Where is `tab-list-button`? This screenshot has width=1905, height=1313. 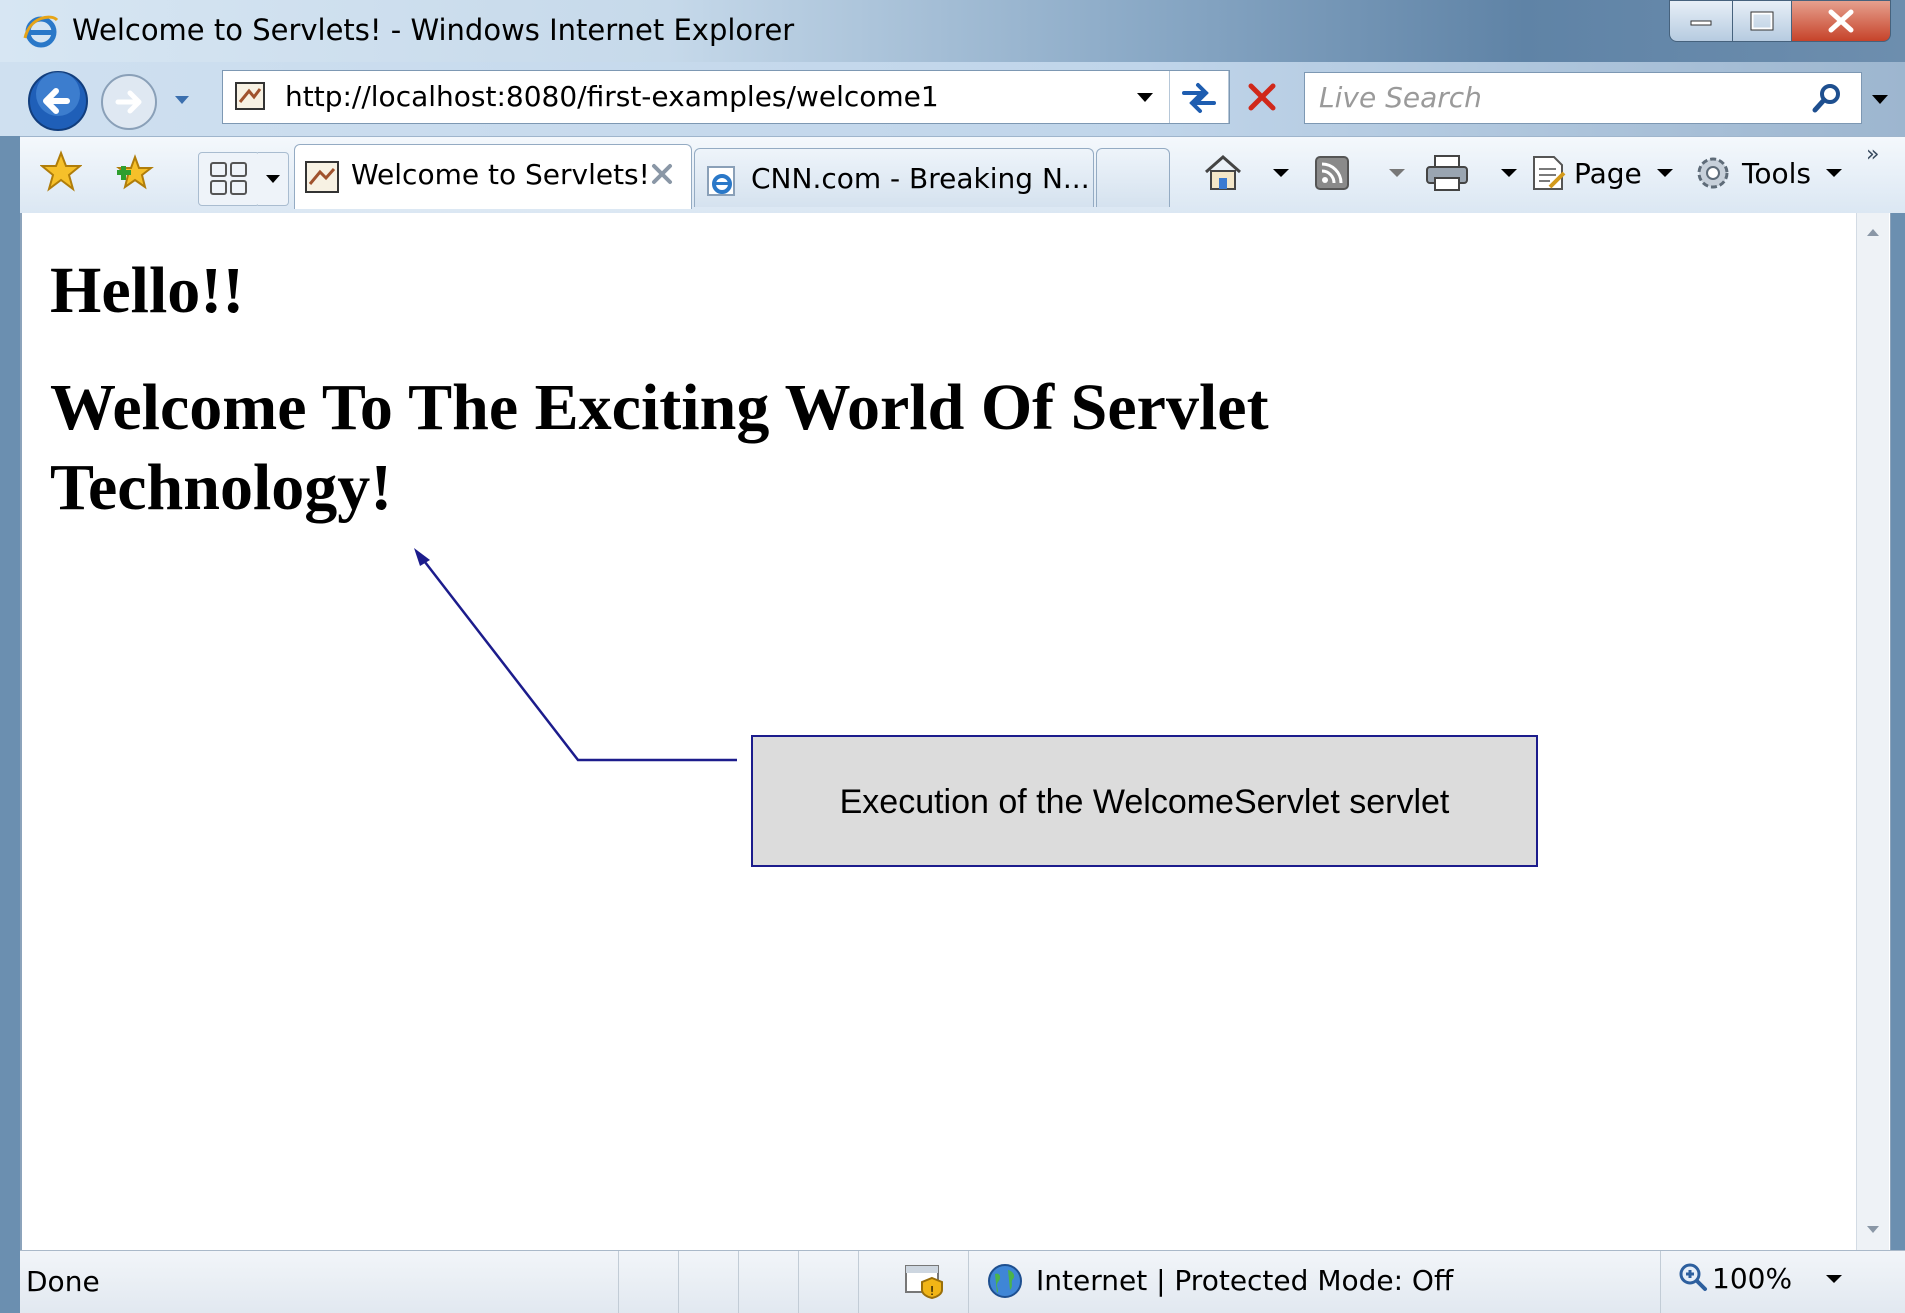
tab-list-button is located at coordinates (273, 179).